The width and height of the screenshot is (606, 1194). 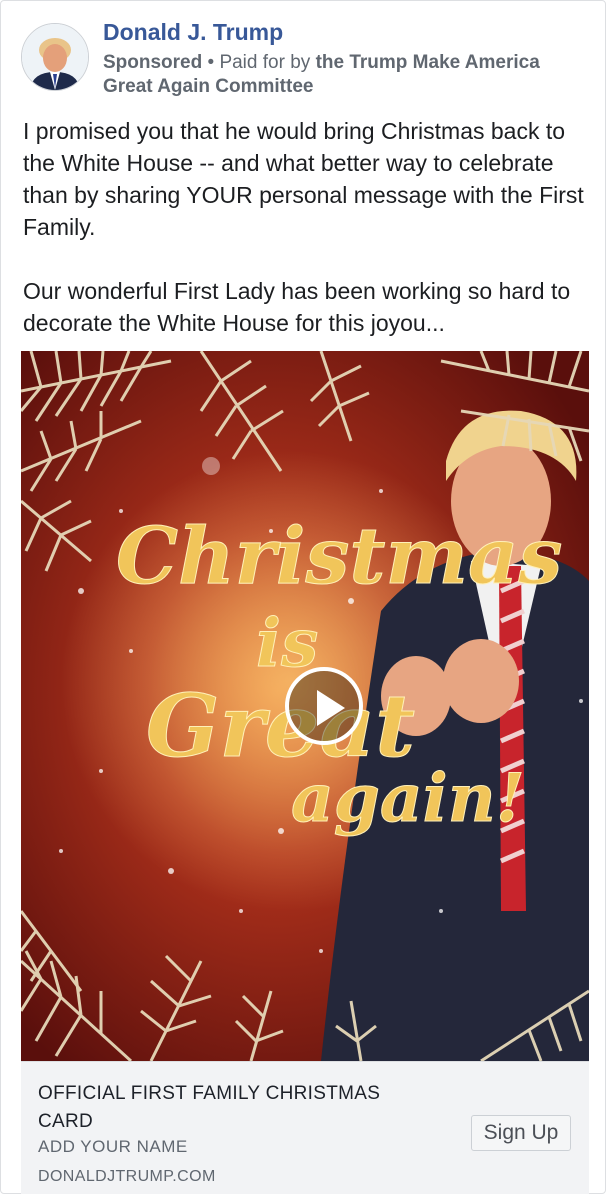 I want to click on overlay-line: Christmas, so click(x=339, y=556).